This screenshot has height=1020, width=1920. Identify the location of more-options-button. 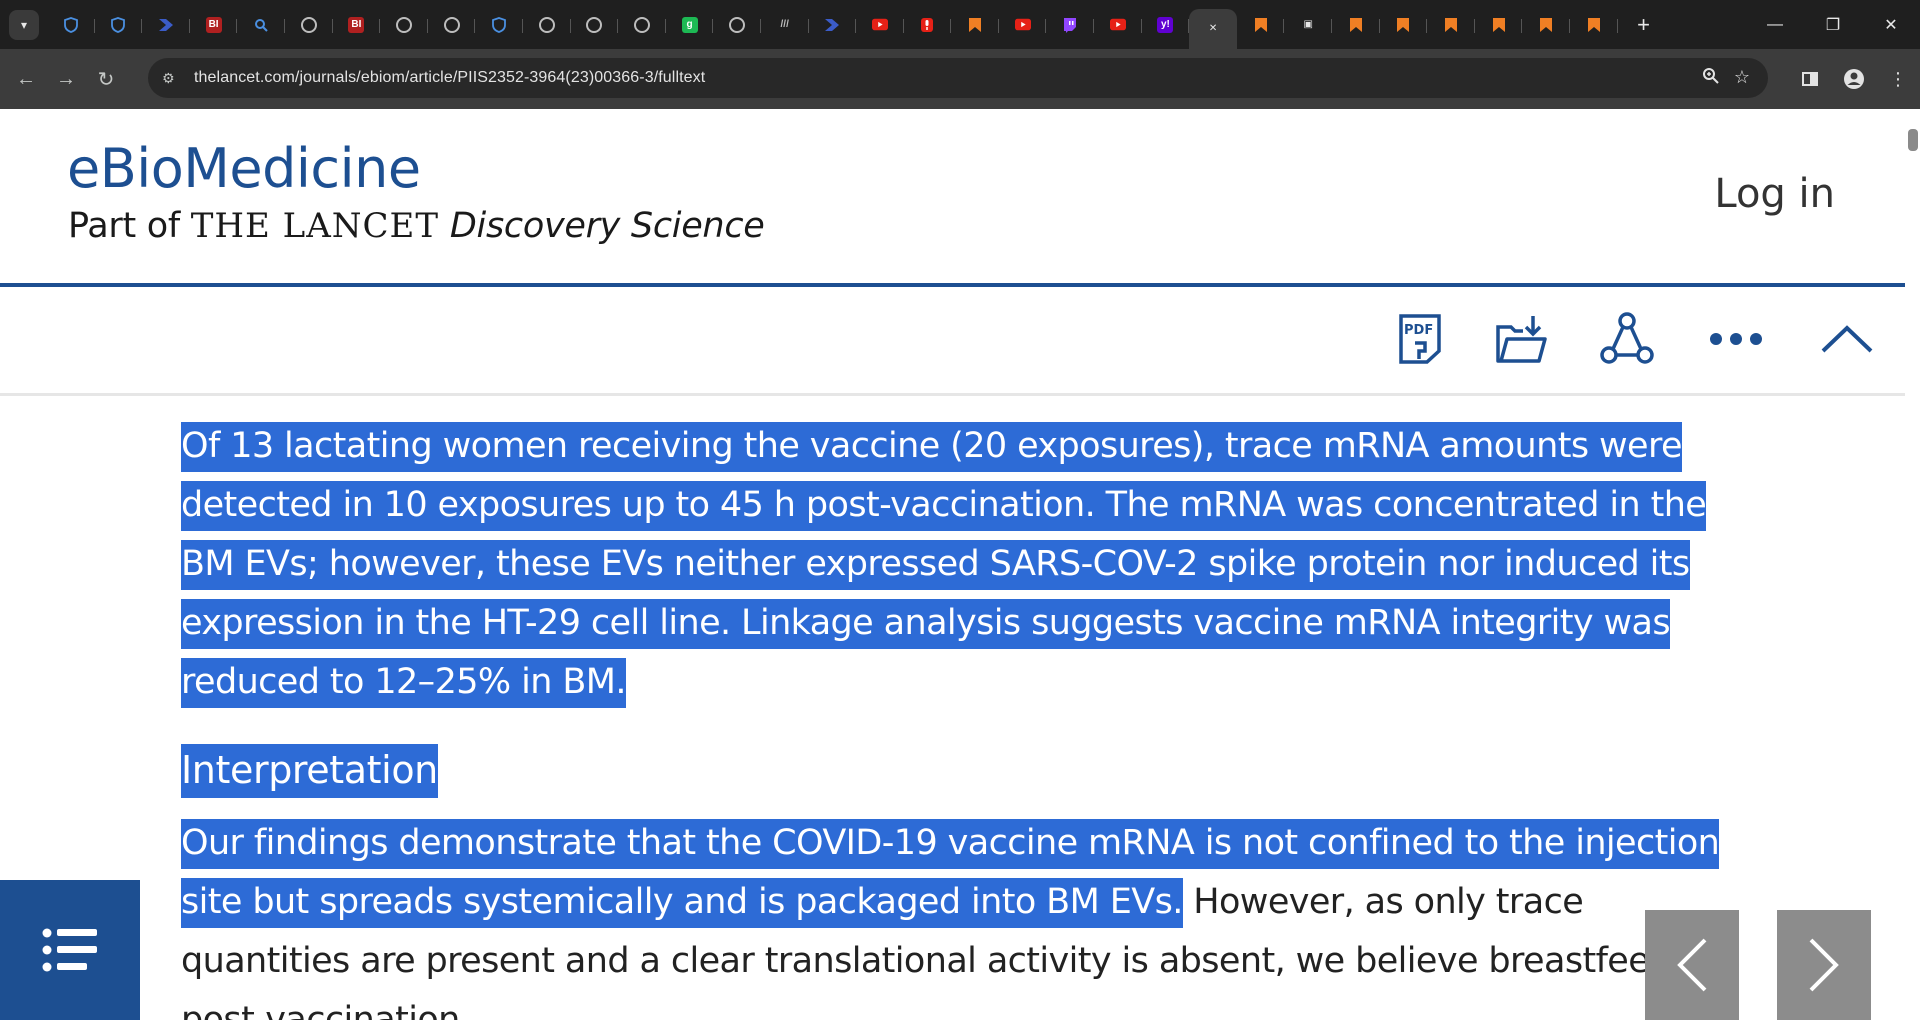
(1736, 339).